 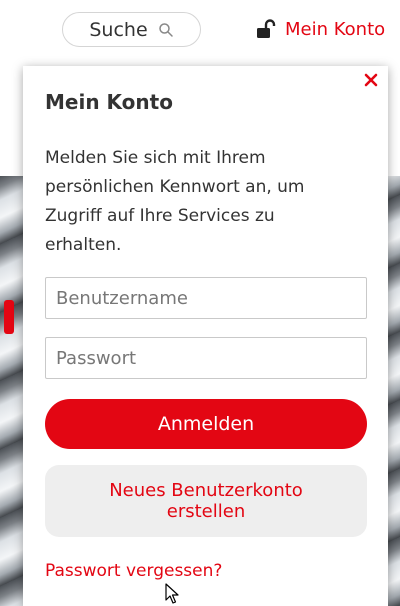 I want to click on login-button: Anmelden, so click(x=206, y=424).